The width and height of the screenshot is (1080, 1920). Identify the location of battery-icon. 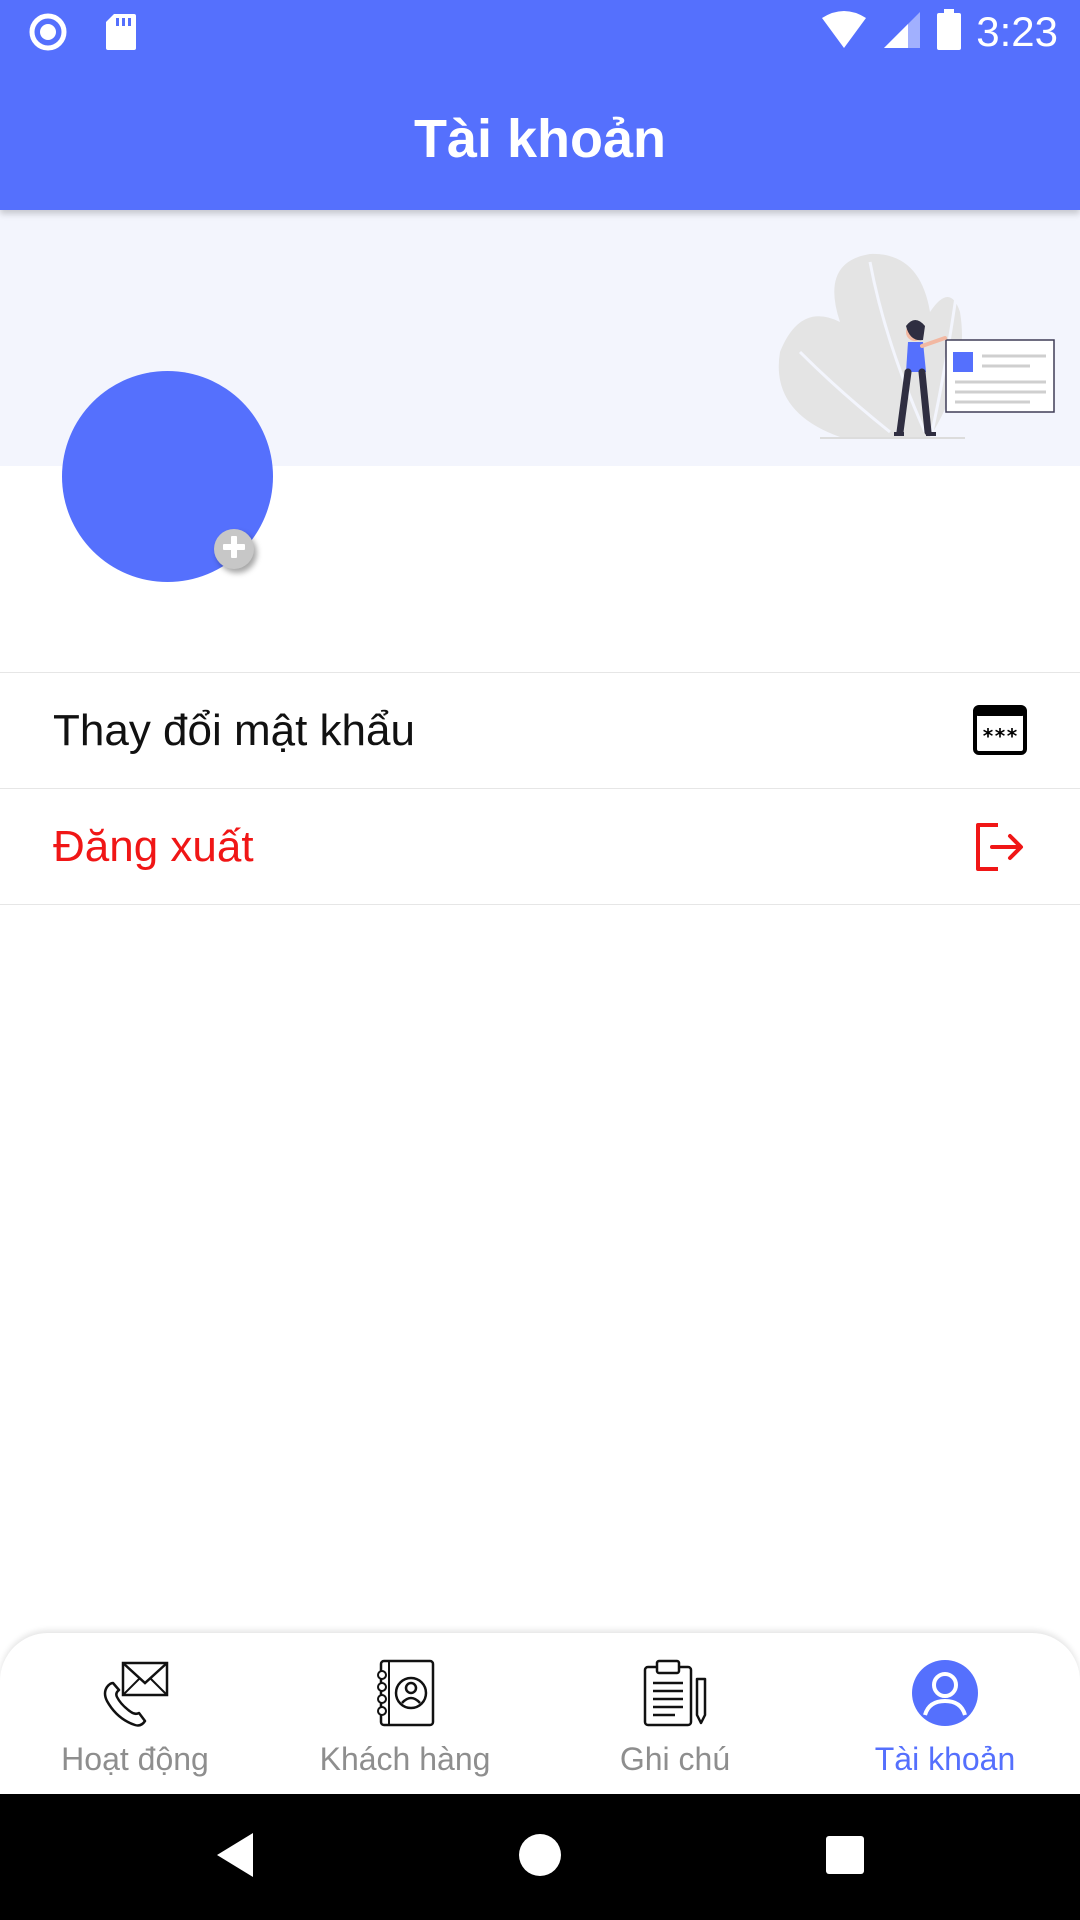
(949, 32).